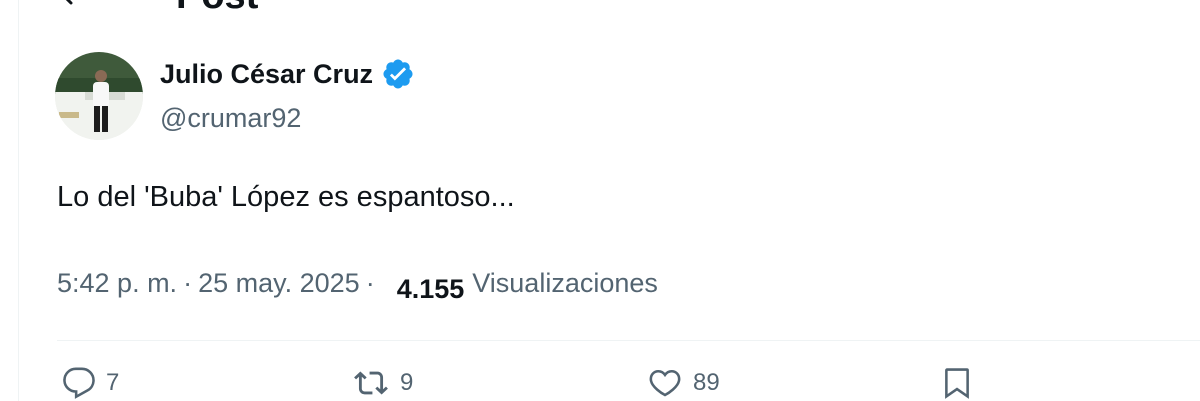  Describe the element at coordinates (279, 283) in the screenshot. I see `post-date: 25 may. 2025` at that location.